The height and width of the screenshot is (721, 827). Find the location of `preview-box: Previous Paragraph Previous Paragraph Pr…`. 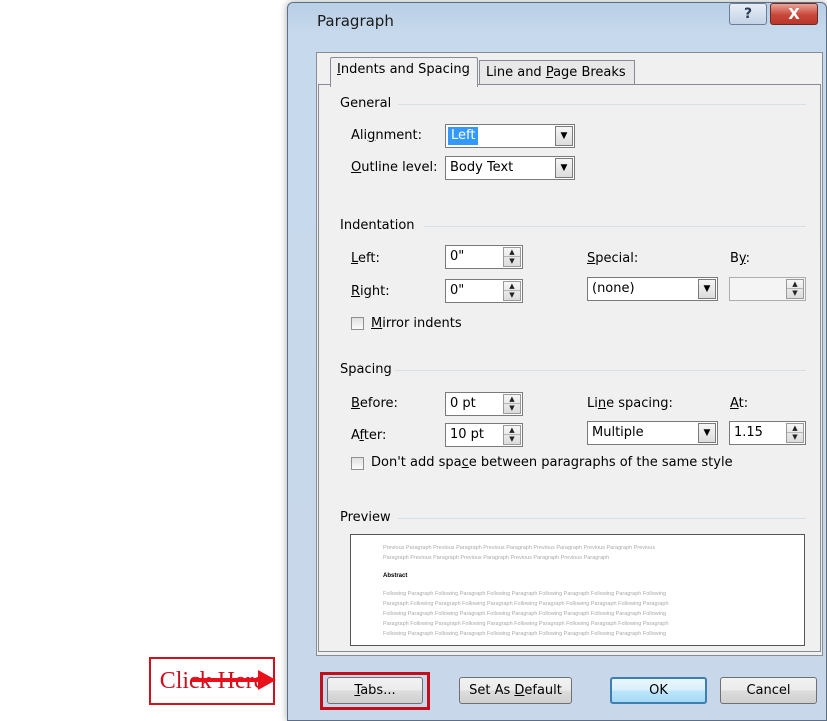

preview-box: Previous Paragraph Previous Paragraph Pr… is located at coordinates (577, 590).